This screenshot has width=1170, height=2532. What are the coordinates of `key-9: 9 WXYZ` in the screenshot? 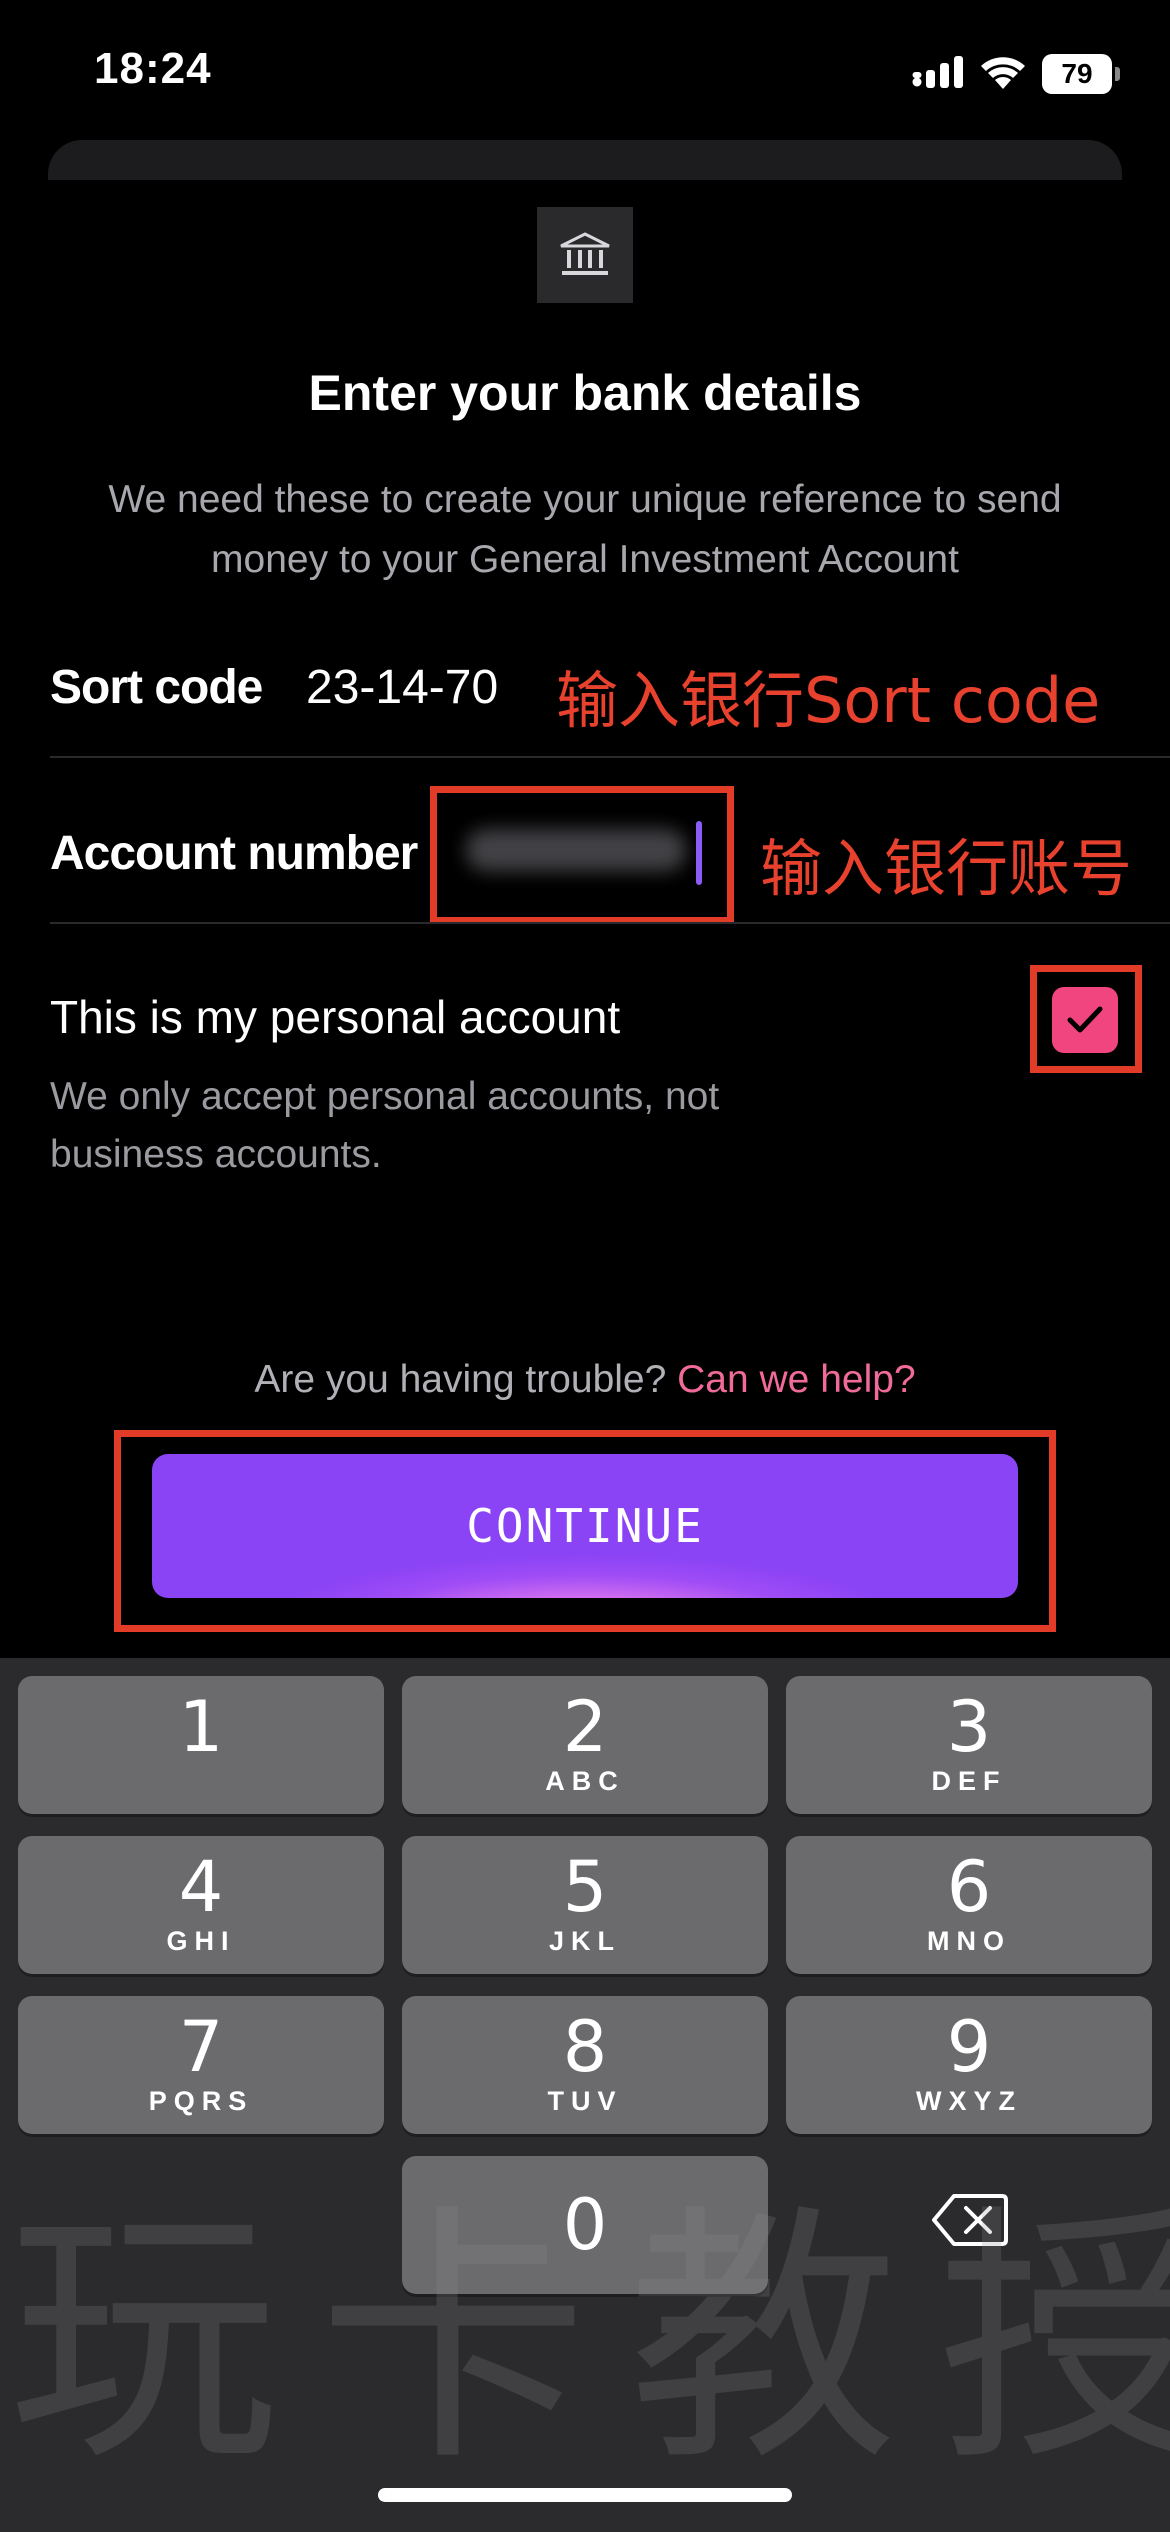 It's located at (969, 2065).